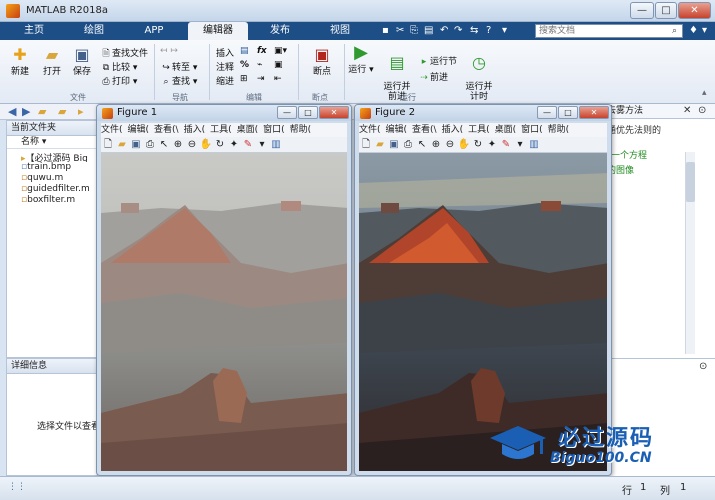  I want to click on comment-button: 注释, so click(225, 66).